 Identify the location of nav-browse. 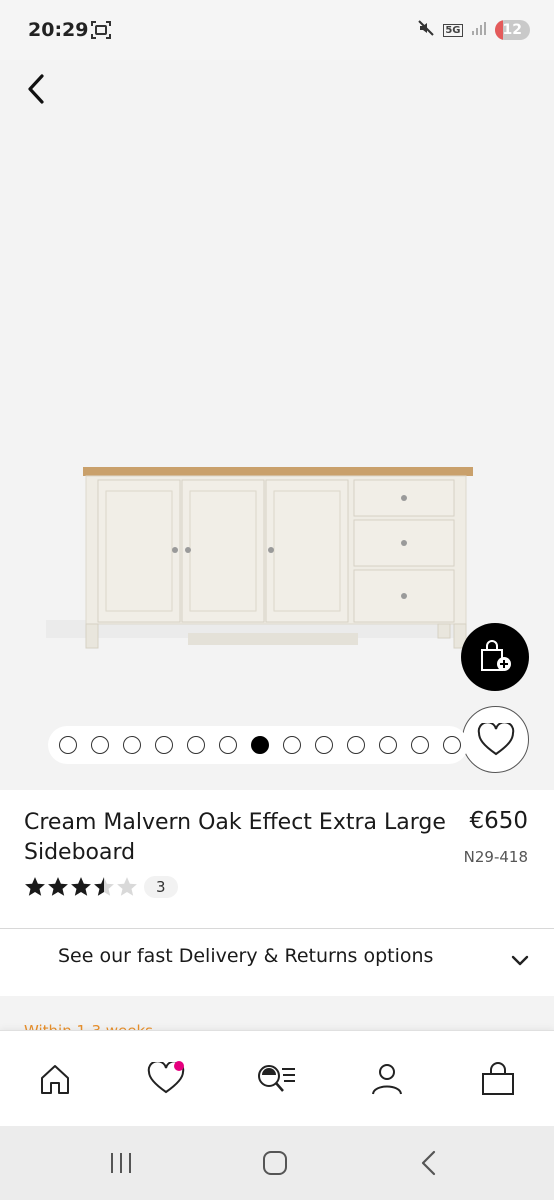
(276, 1079).